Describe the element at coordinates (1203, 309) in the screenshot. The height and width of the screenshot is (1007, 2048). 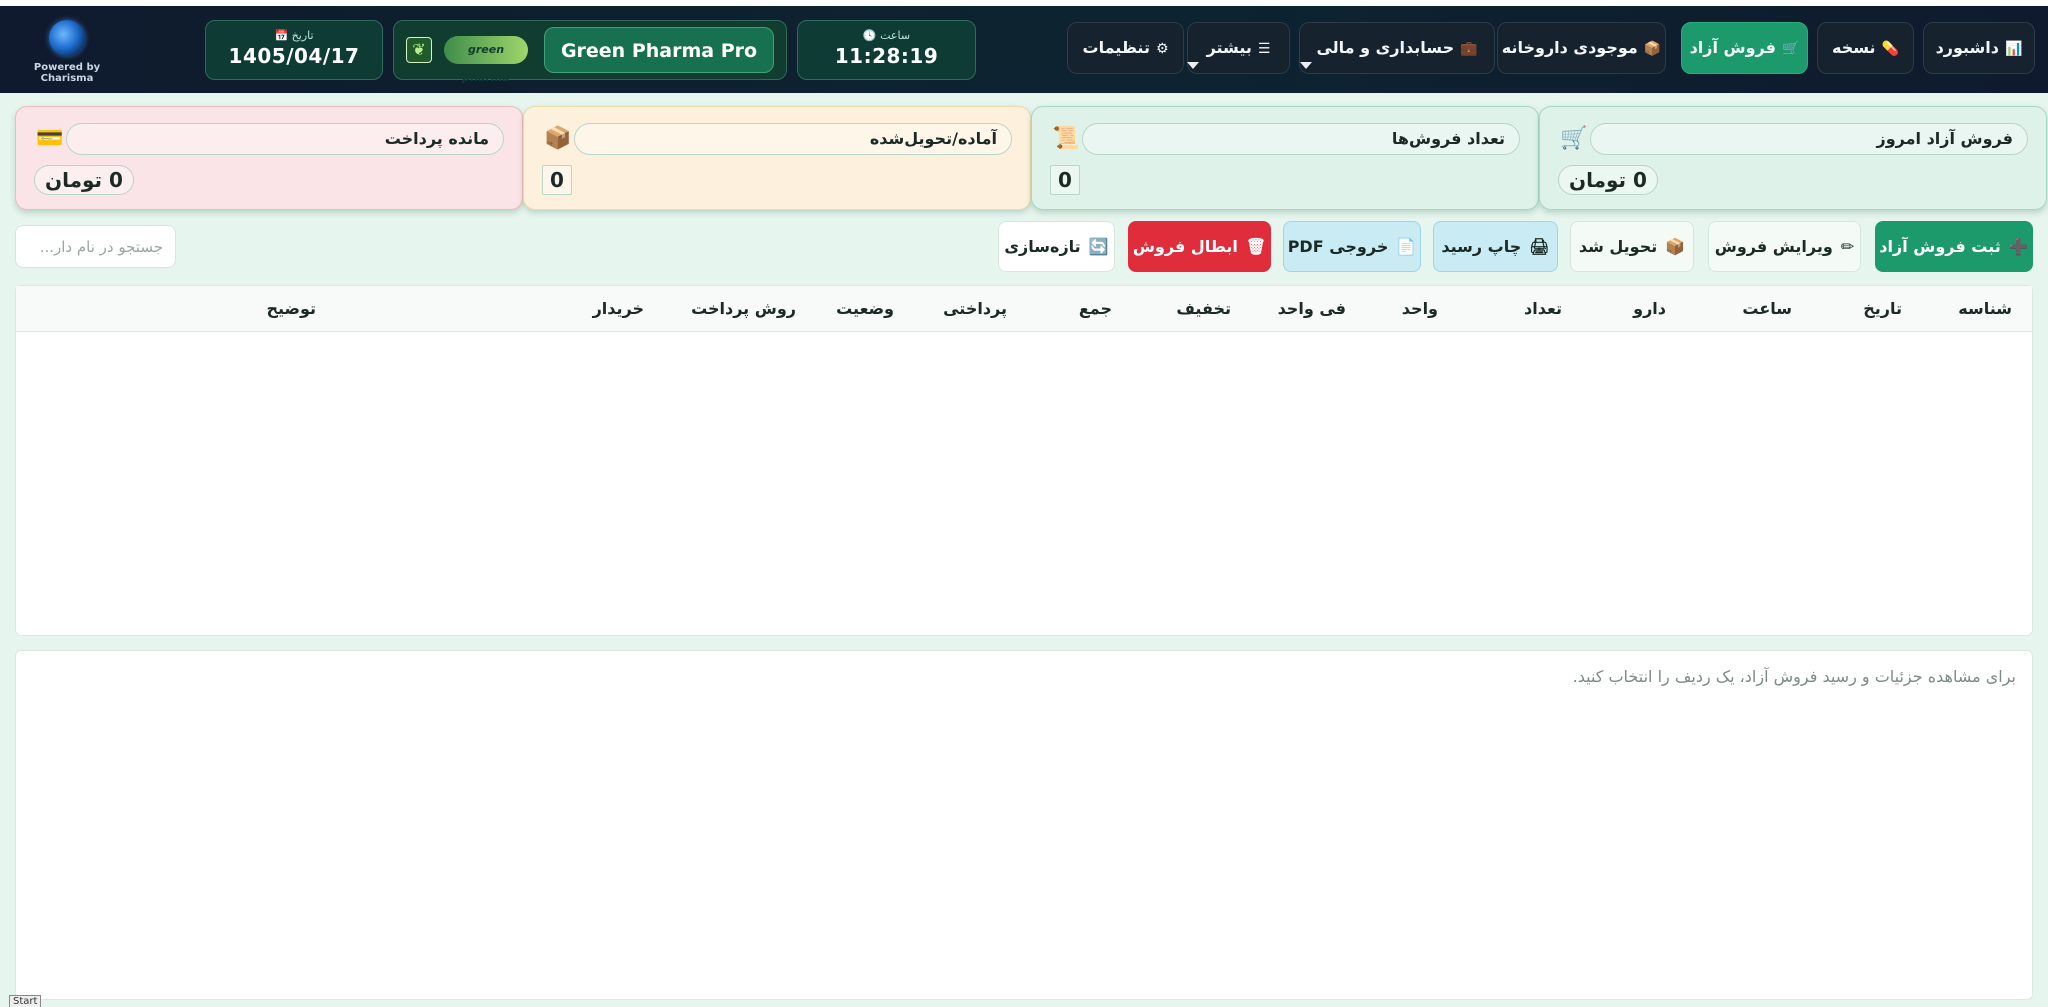
I see `column-header-discount: تخفیف` at that location.